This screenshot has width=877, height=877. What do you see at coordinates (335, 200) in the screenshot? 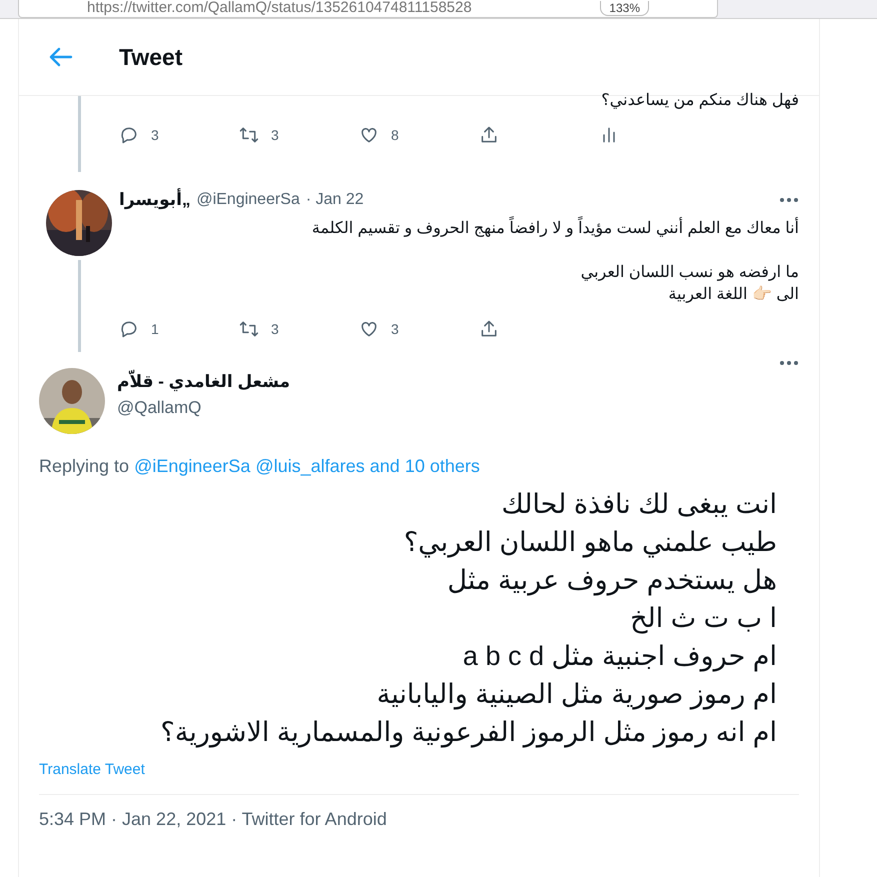
I see `tweet-date: · Jan 22` at bounding box center [335, 200].